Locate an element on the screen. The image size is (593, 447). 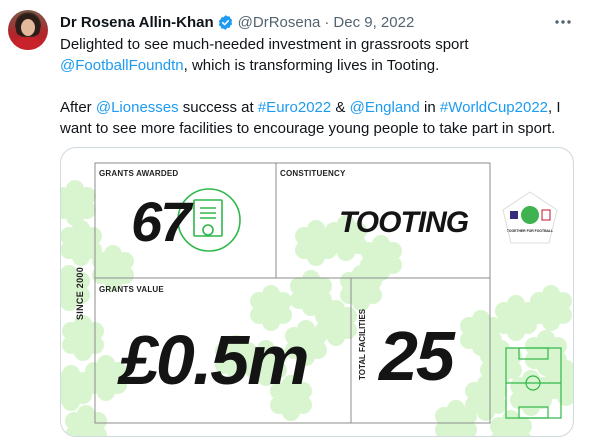
tweet-date: Dec 9, 2022 is located at coordinates (373, 22).